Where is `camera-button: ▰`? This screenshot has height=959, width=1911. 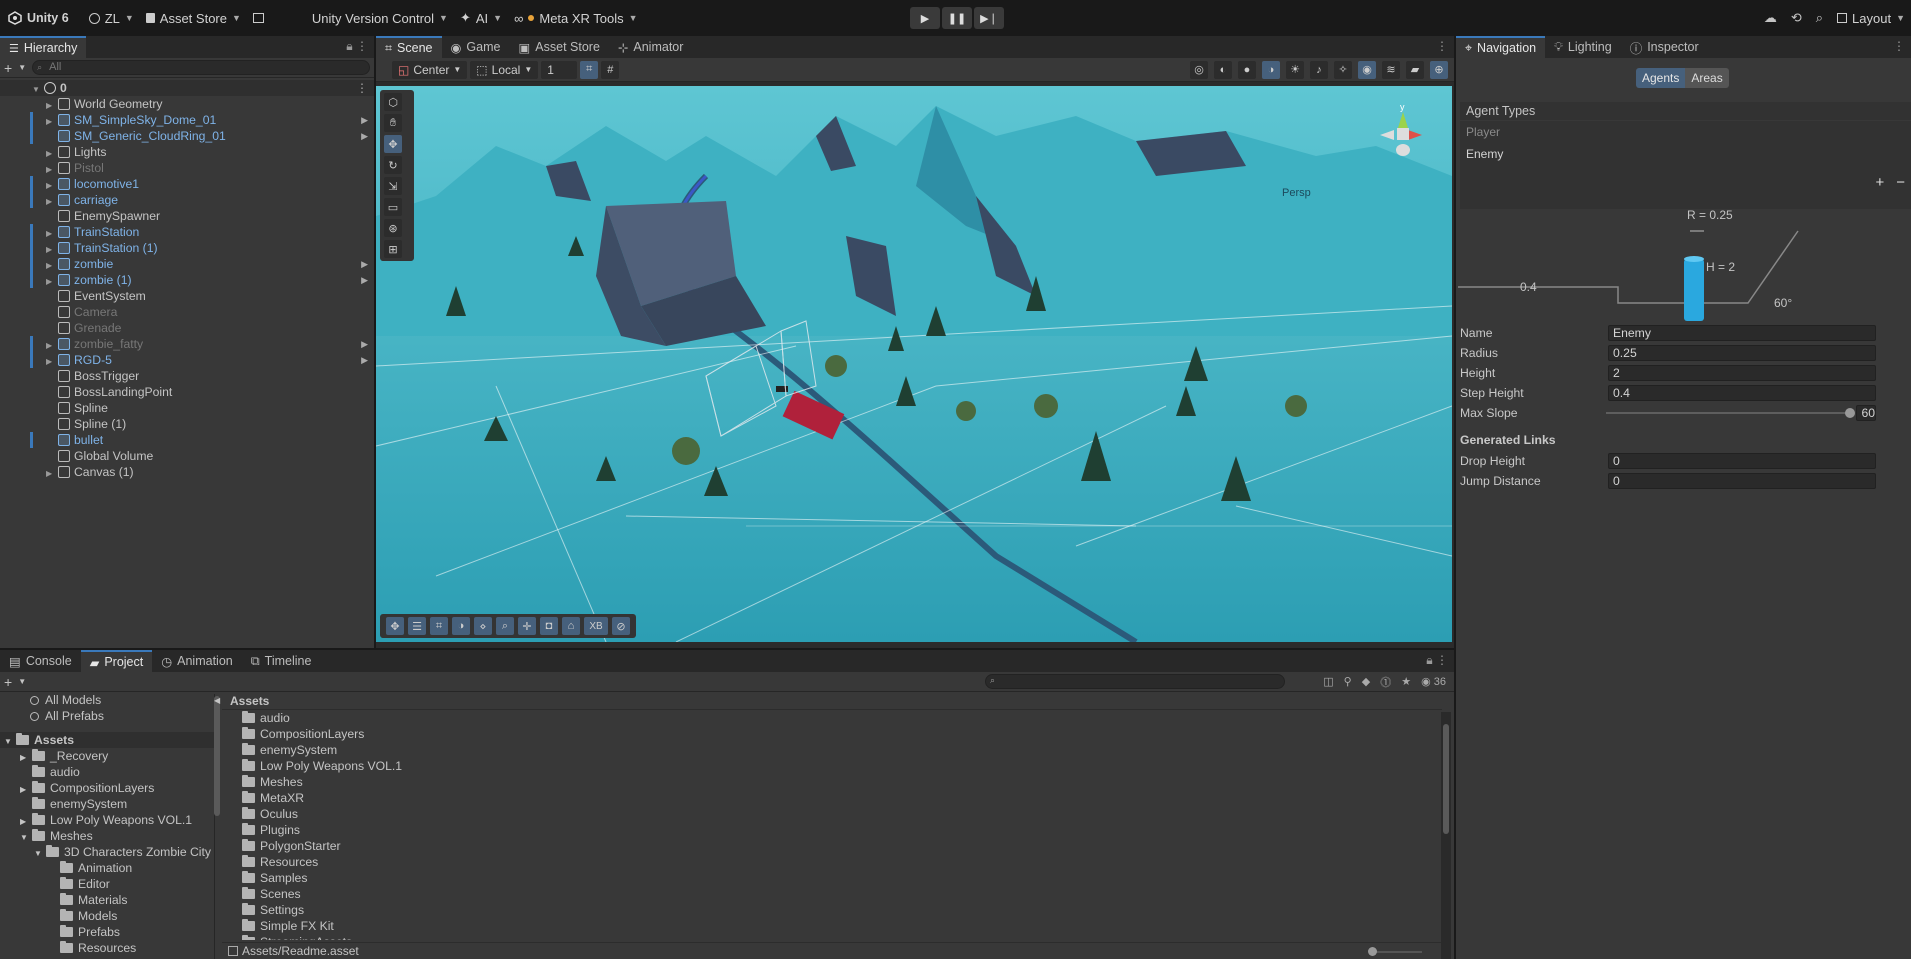
camera-button: ▰ is located at coordinates (1415, 69).